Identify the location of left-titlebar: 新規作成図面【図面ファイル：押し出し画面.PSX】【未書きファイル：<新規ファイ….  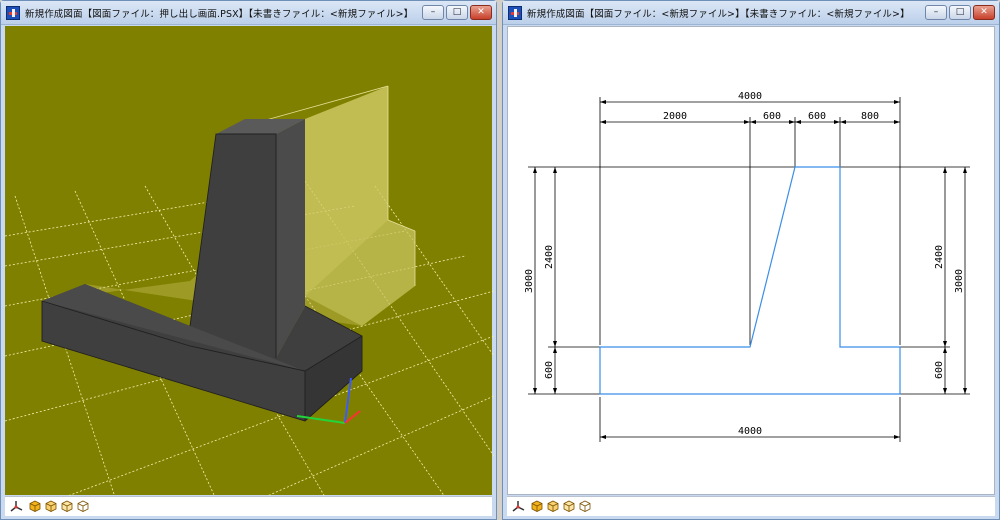
(248, 13).